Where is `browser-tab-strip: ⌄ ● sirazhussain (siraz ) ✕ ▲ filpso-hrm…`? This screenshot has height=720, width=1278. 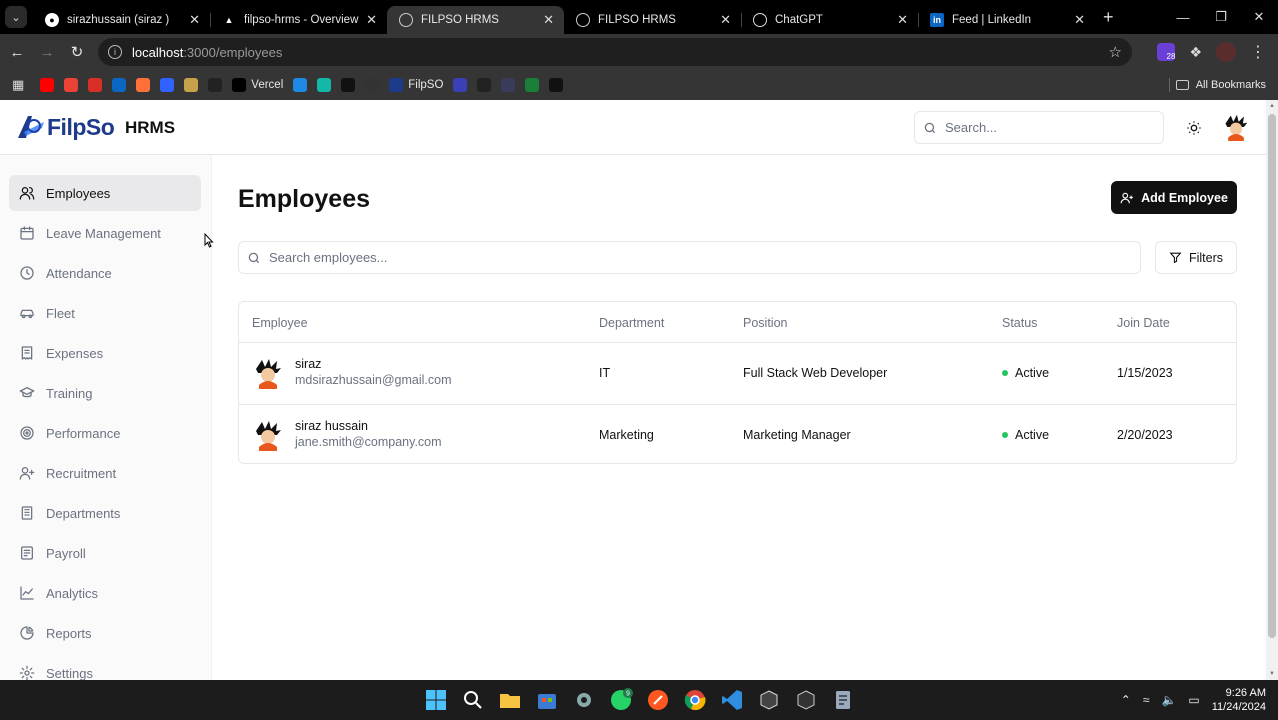 browser-tab-strip: ⌄ ● sirazhussain (siraz ) ✕ ▲ filpso-hrm… is located at coordinates (639, 17).